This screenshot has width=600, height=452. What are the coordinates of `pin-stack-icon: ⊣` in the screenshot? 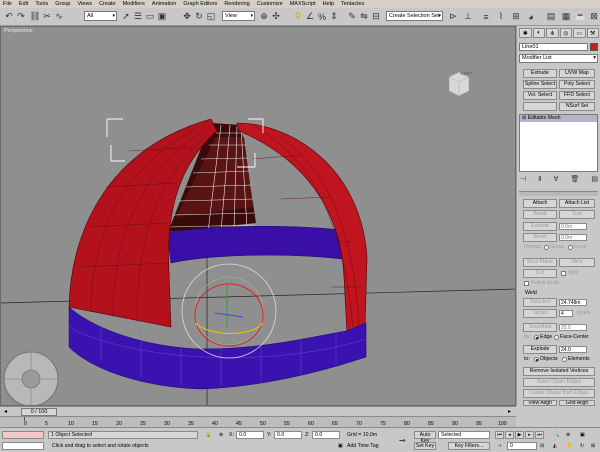 It's located at (523, 180).